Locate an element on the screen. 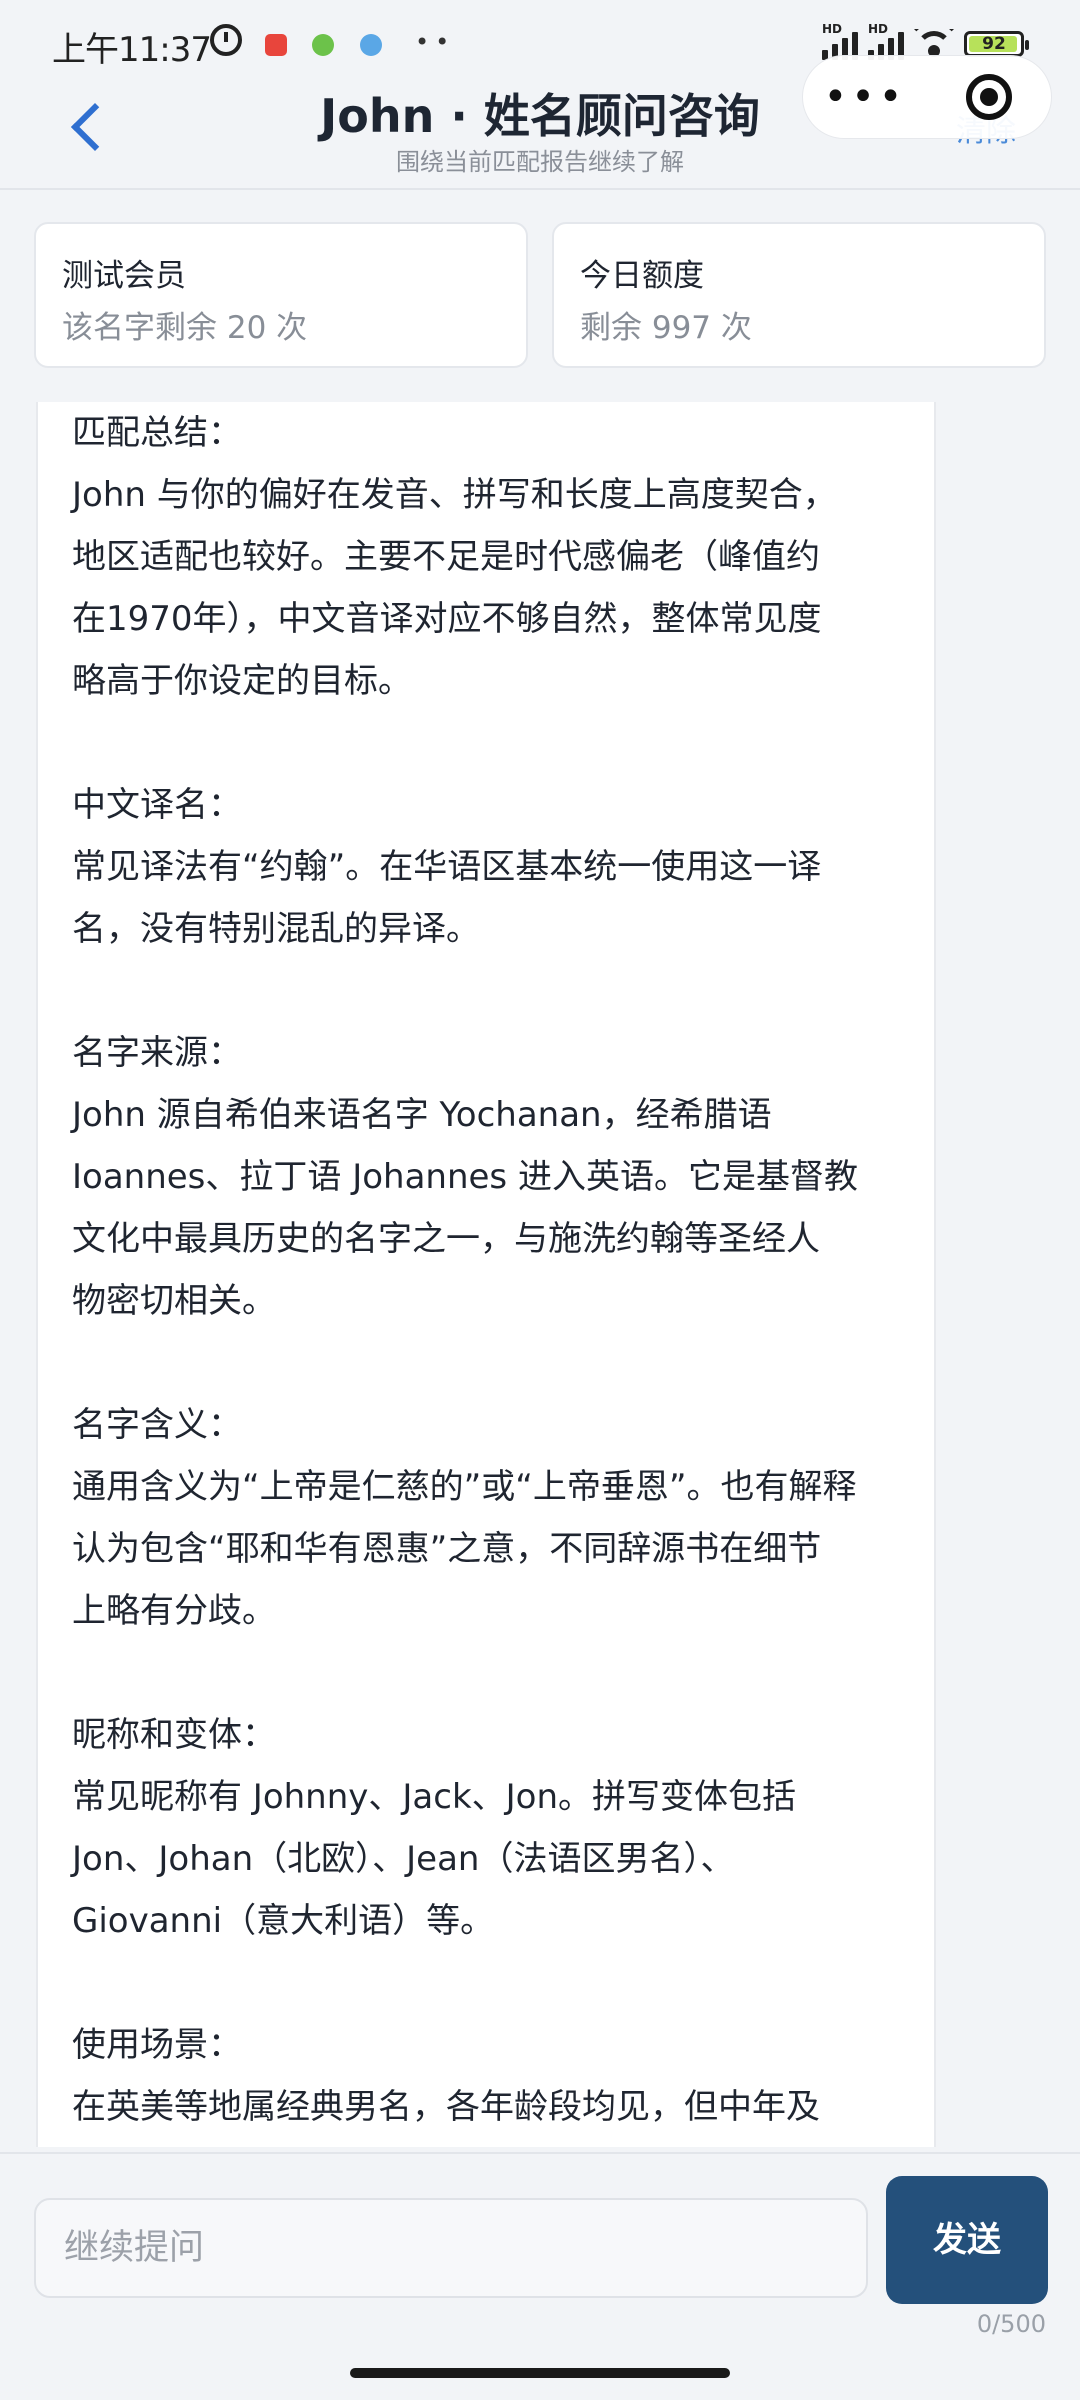 This screenshot has width=1080, height=2400. alarm-icon is located at coordinates (226, 40).